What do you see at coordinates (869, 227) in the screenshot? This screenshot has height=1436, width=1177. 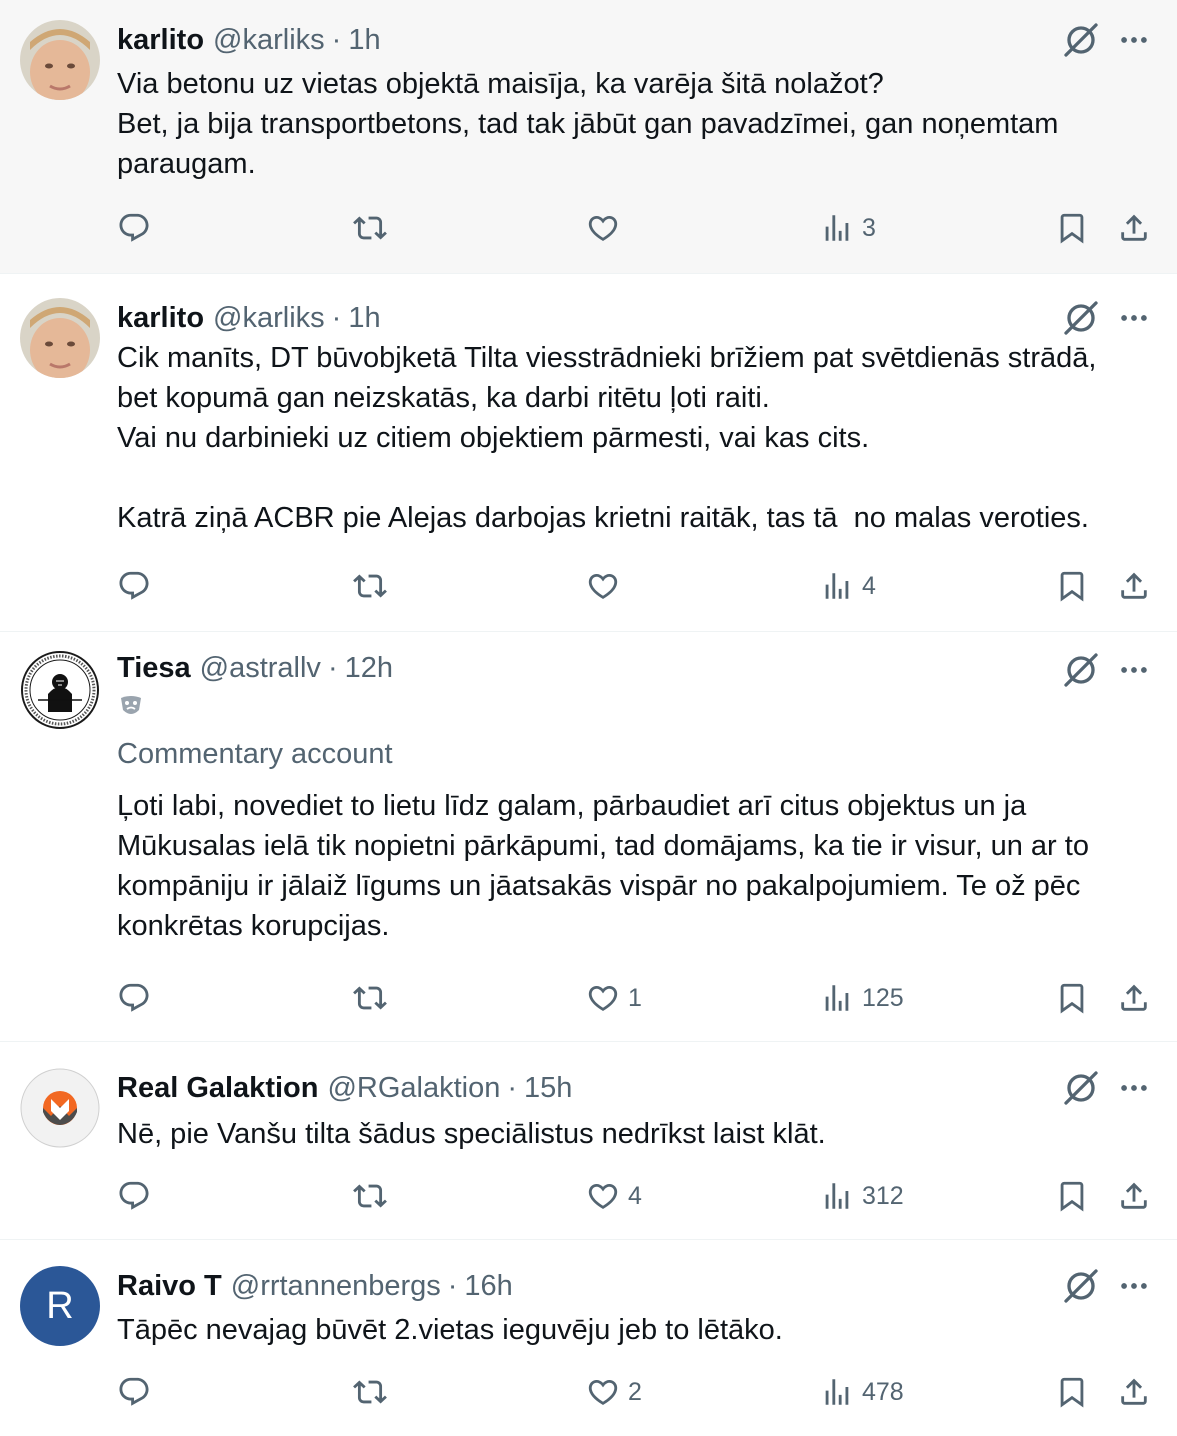 I see `views-count: 3` at bounding box center [869, 227].